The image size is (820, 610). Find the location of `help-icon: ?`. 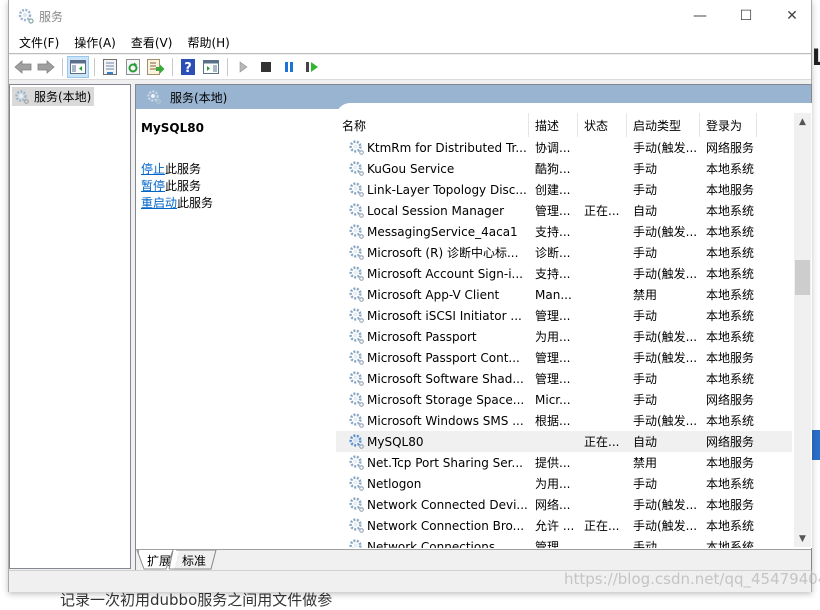

help-icon: ? is located at coordinates (188, 67).